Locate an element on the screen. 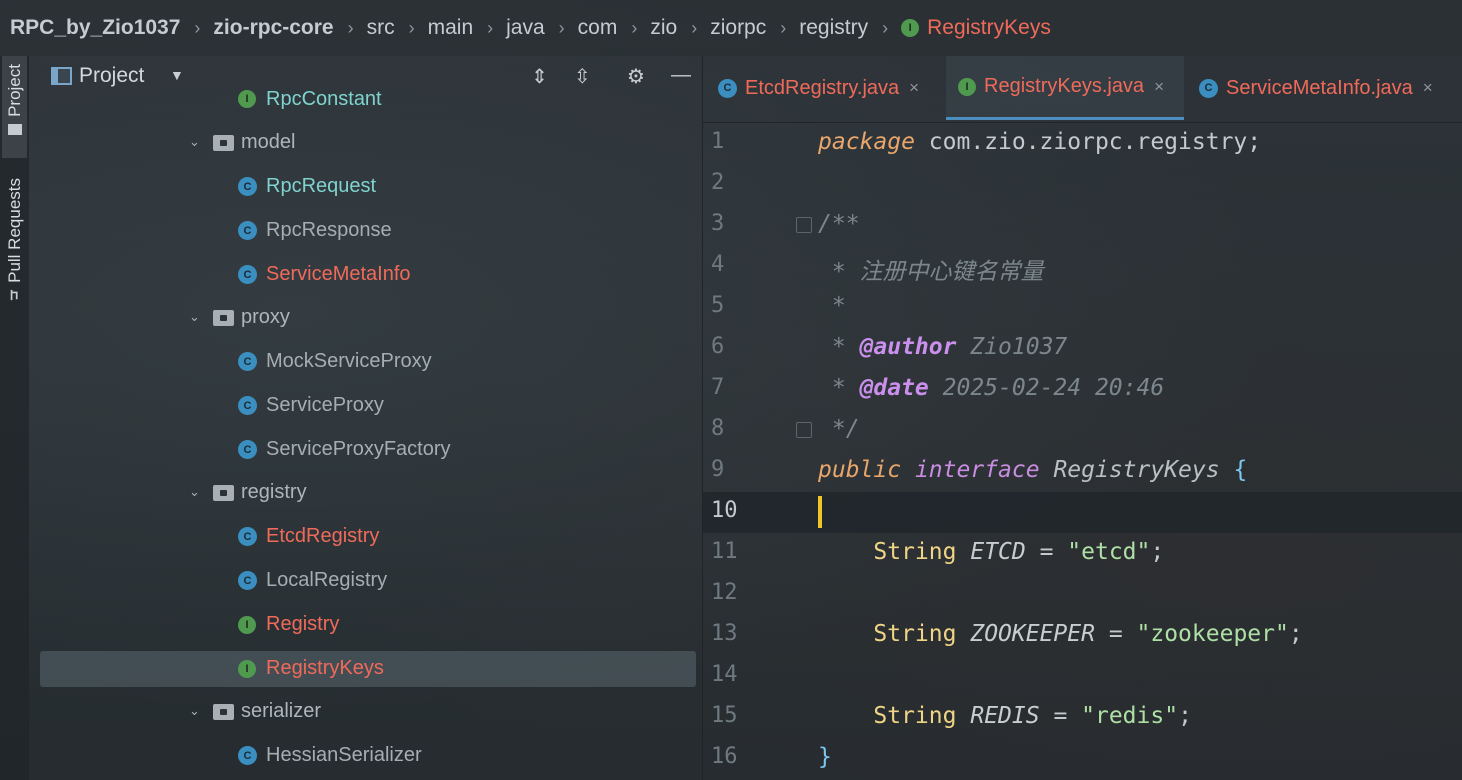 This screenshot has width=1462, height=780. breadcrumb-src: src is located at coordinates (381, 28).